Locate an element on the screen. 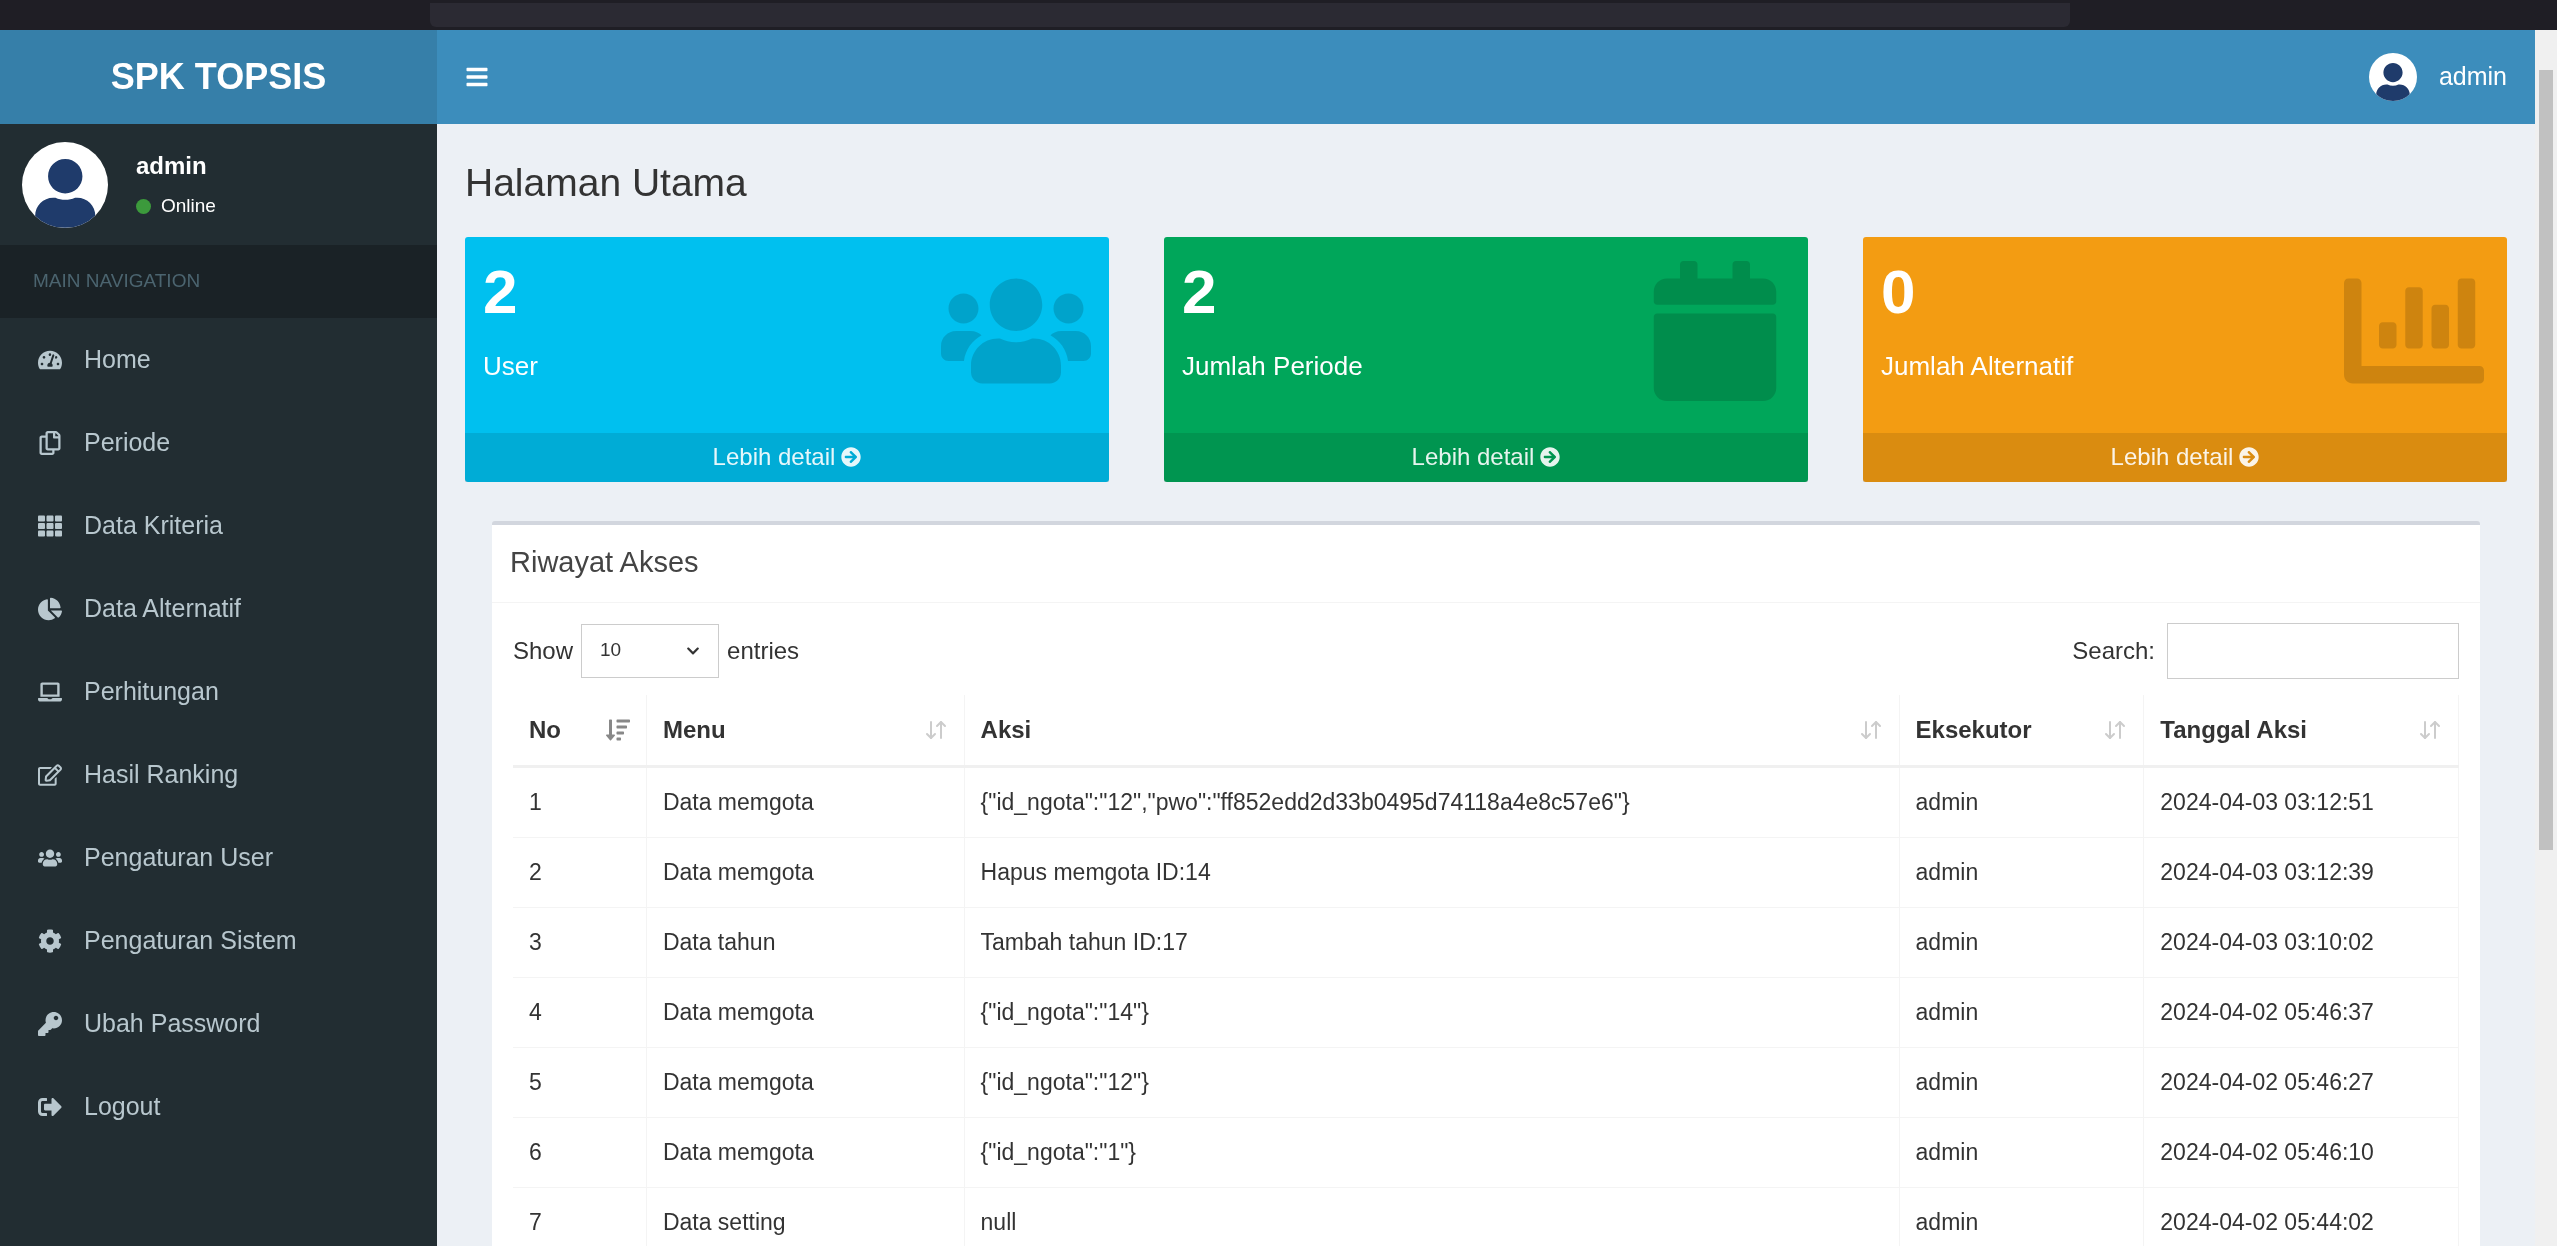 The height and width of the screenshot is (1246, 2557). column-header: Tanggal Aksi is located at coordinates (2301, 729).